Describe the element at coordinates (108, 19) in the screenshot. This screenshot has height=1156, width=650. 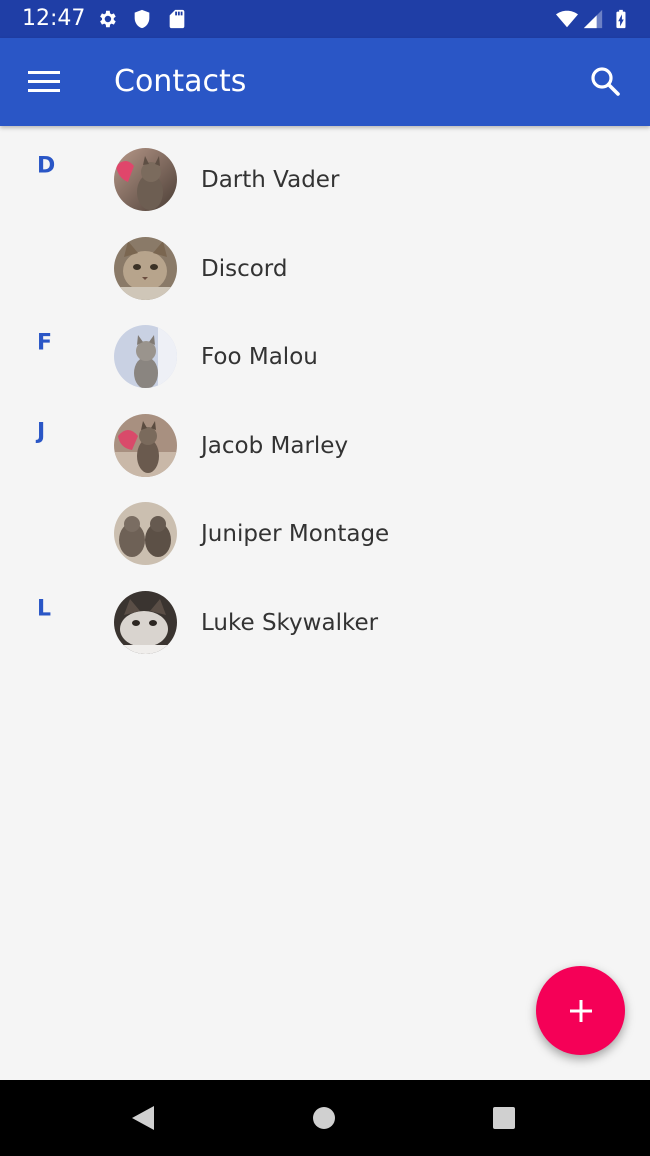
I see `settings-icon` at that location.